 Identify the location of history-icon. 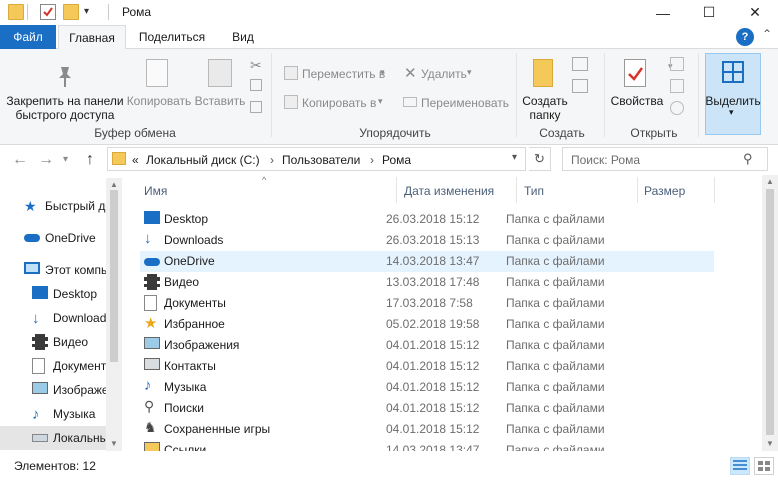
(677, 108).